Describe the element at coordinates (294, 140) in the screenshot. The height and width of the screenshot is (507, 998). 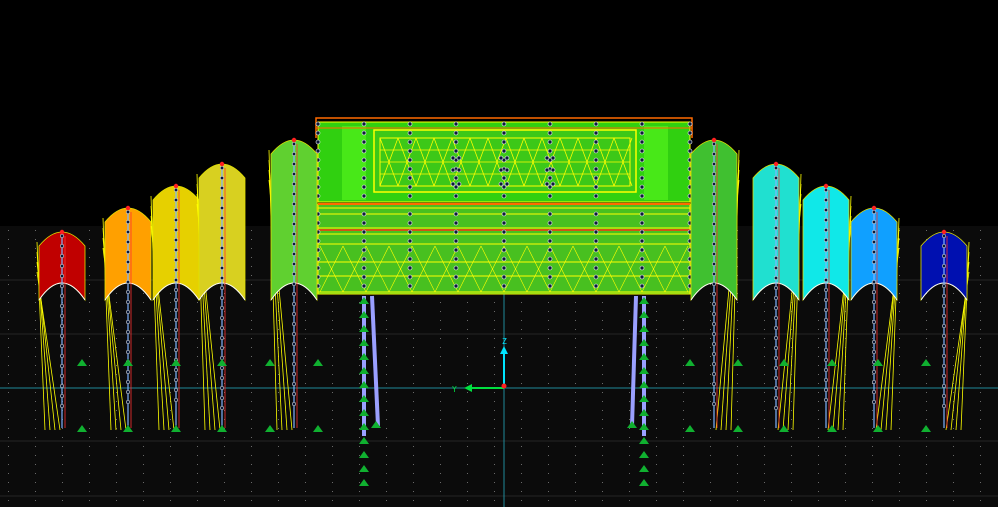
I see `mast-top-node` at that location.